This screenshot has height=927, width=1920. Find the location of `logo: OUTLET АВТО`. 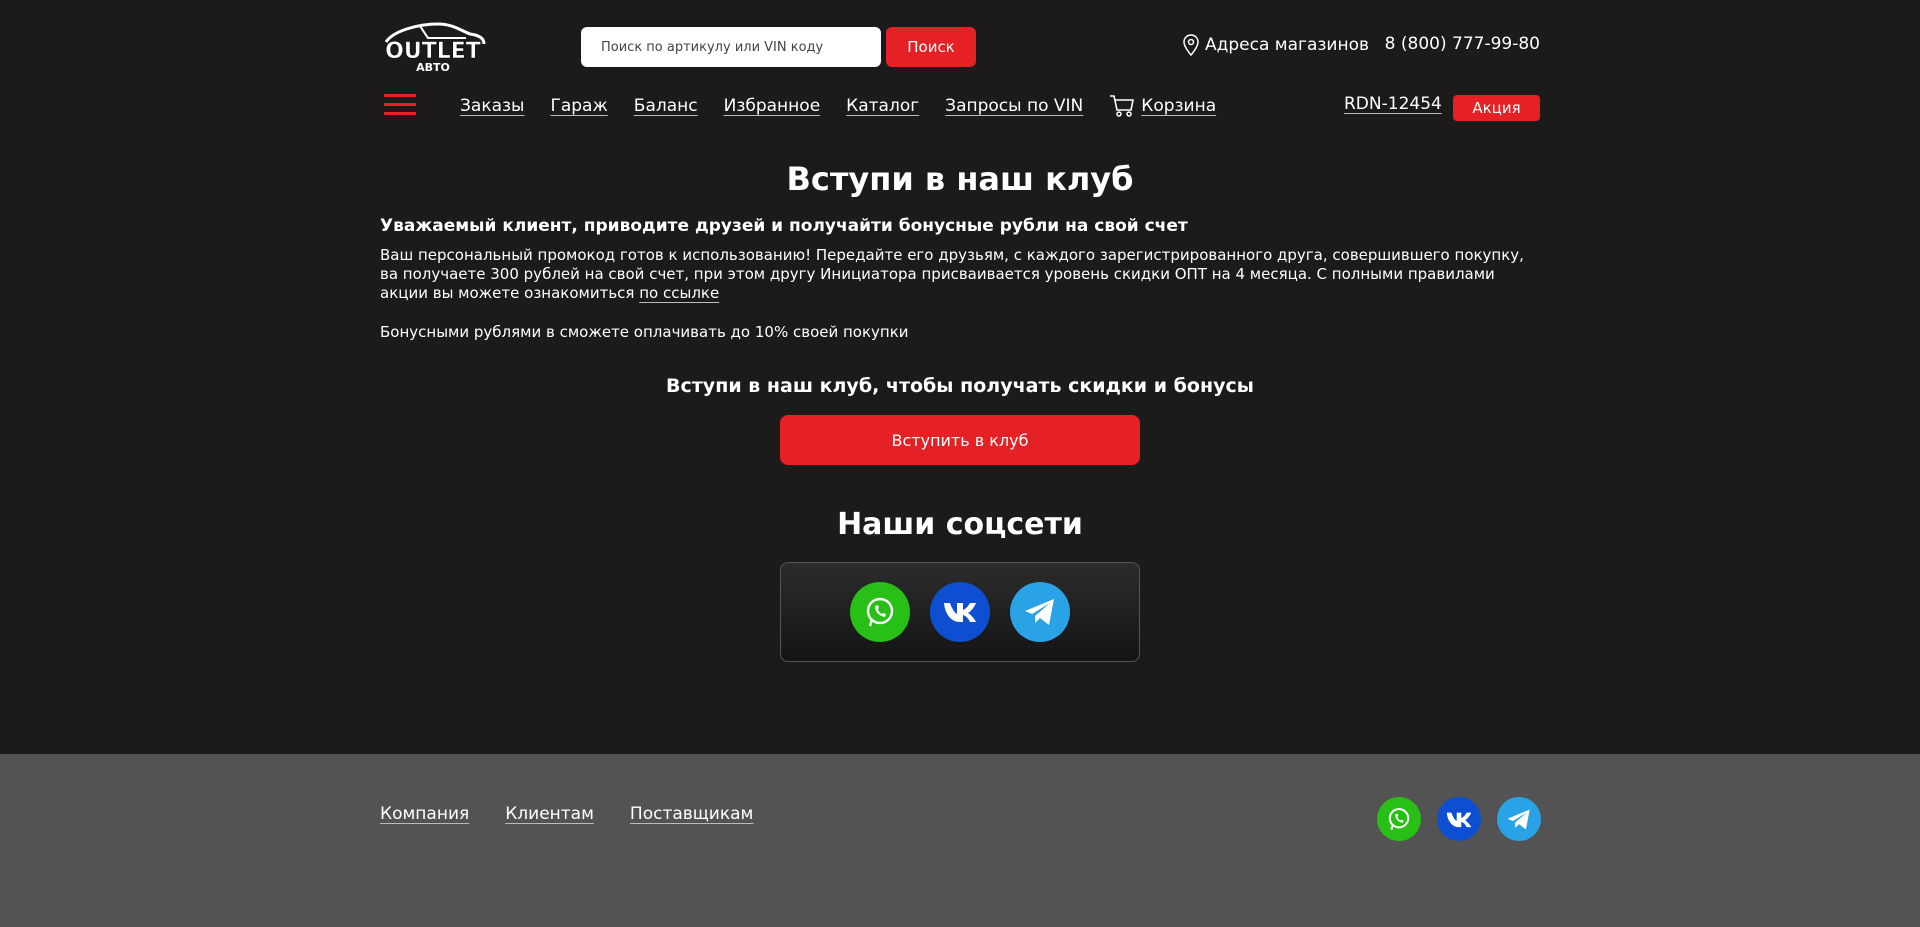

logo: OUTLET АВТО is located at coordinates (433, 46).